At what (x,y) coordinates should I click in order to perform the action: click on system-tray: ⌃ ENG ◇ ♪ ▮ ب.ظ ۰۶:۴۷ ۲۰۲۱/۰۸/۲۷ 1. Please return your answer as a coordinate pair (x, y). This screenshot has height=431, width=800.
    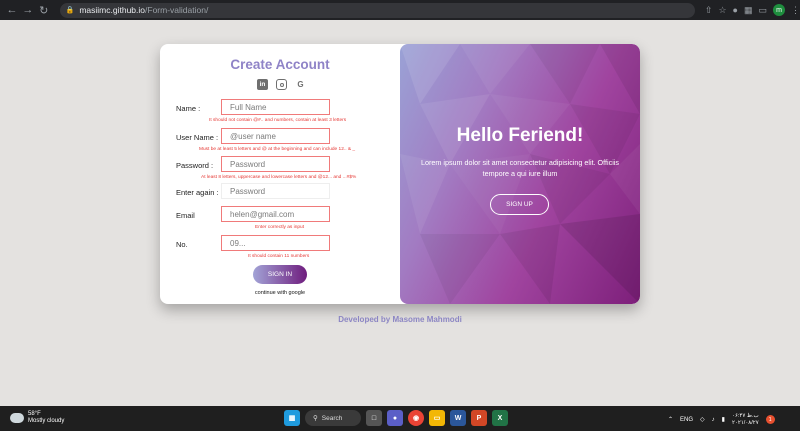
    Looking at the image, I should click on (721, 419).